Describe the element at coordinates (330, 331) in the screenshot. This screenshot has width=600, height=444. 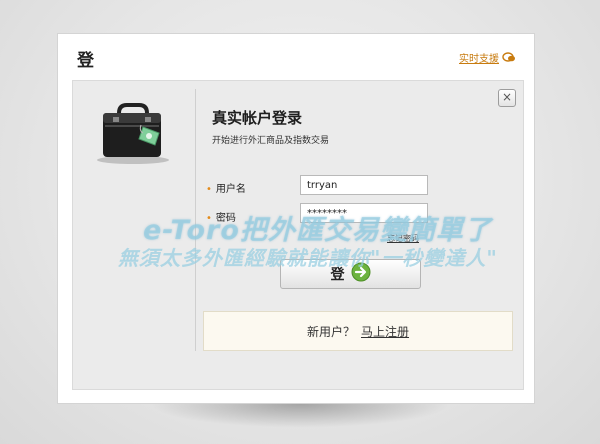
I see `new-user-question: 新用户？` at that location.